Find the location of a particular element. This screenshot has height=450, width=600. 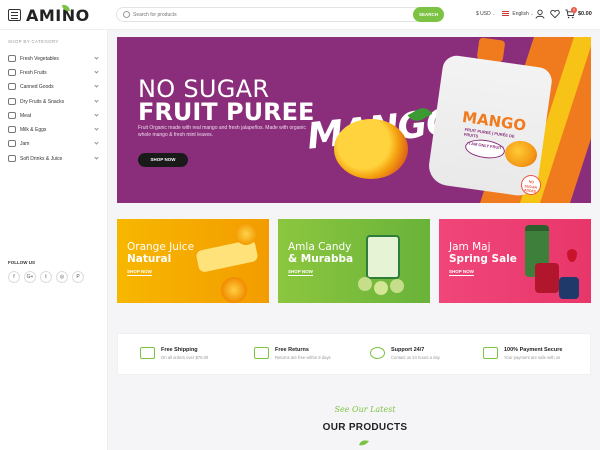

feature-description: Your payment are safe with us is located at coordinates (532, 357).